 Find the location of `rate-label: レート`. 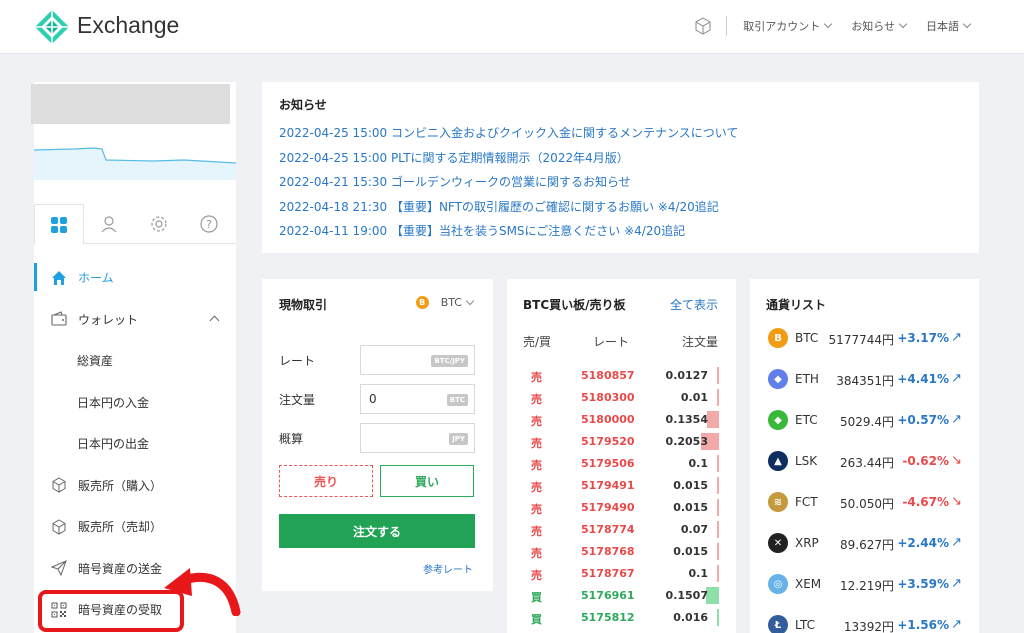

rate-label: レート is located at coordinates (297, 360).